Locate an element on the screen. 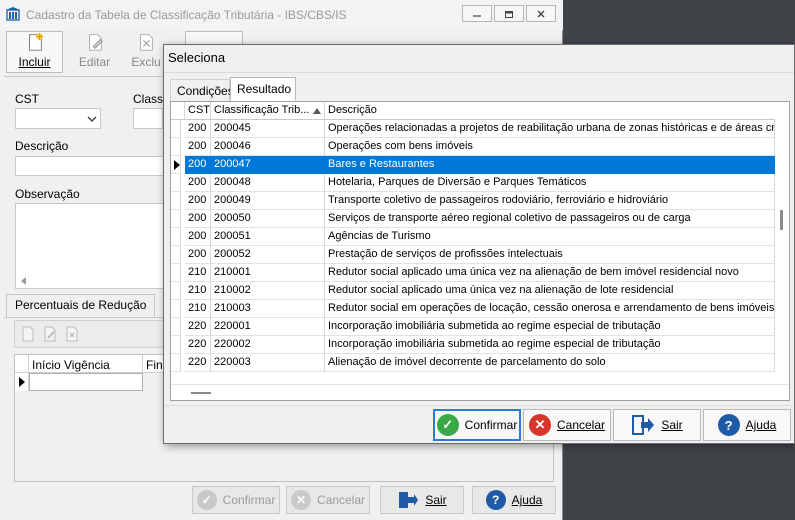 Image resolution: width=795 pixels, height=520 pixels. observacao-textarea is located at coordinates (90, 246).